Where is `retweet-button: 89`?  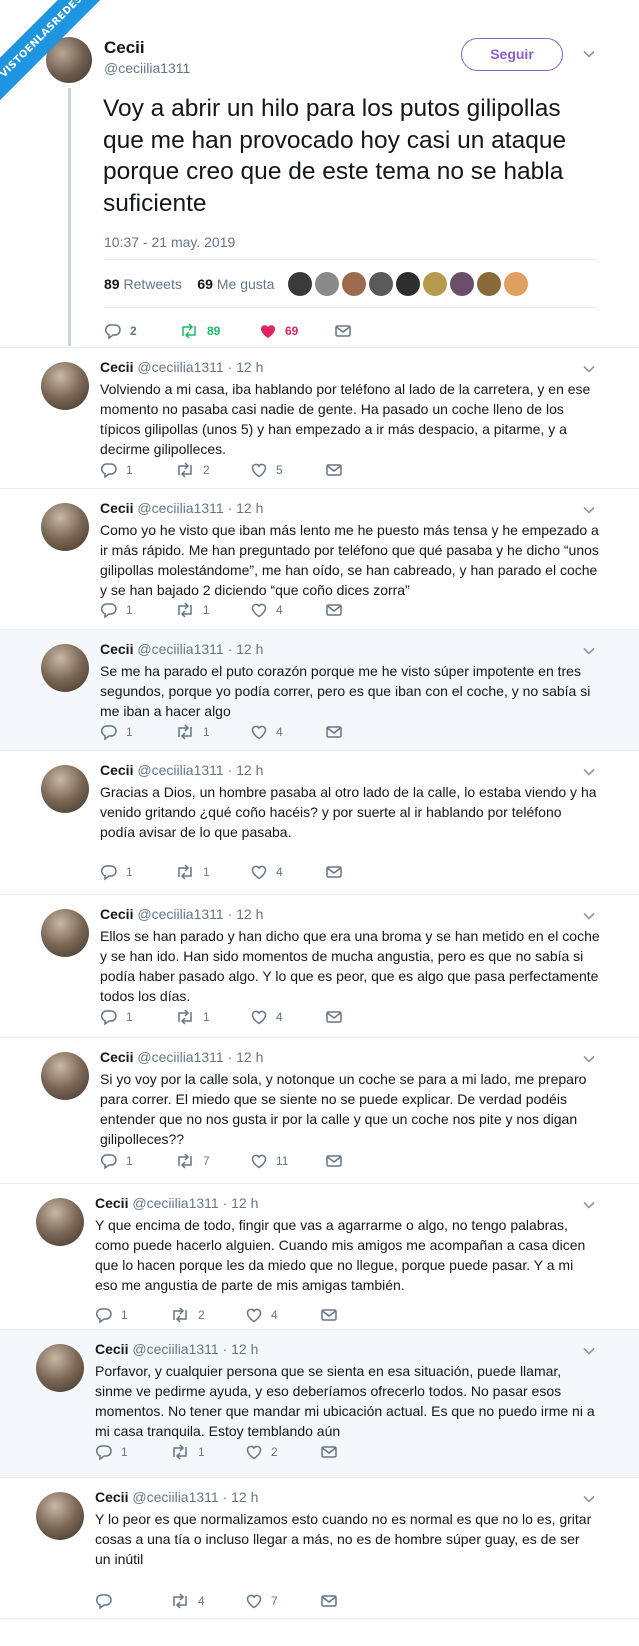
retweet-button: 89 is located at coordinates (219, 331).